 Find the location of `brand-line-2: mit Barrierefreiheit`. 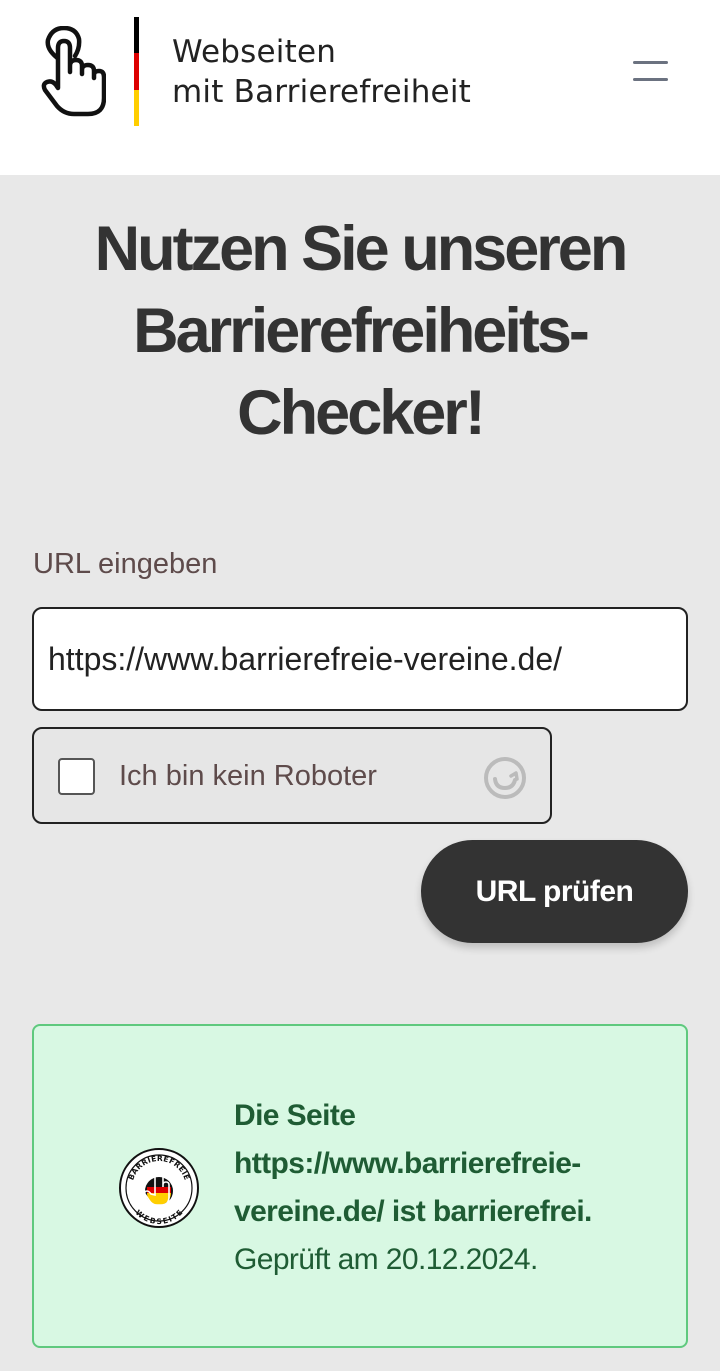

brand-line-2: mit Barrierefreiheit is located at coordinates (321, 92).